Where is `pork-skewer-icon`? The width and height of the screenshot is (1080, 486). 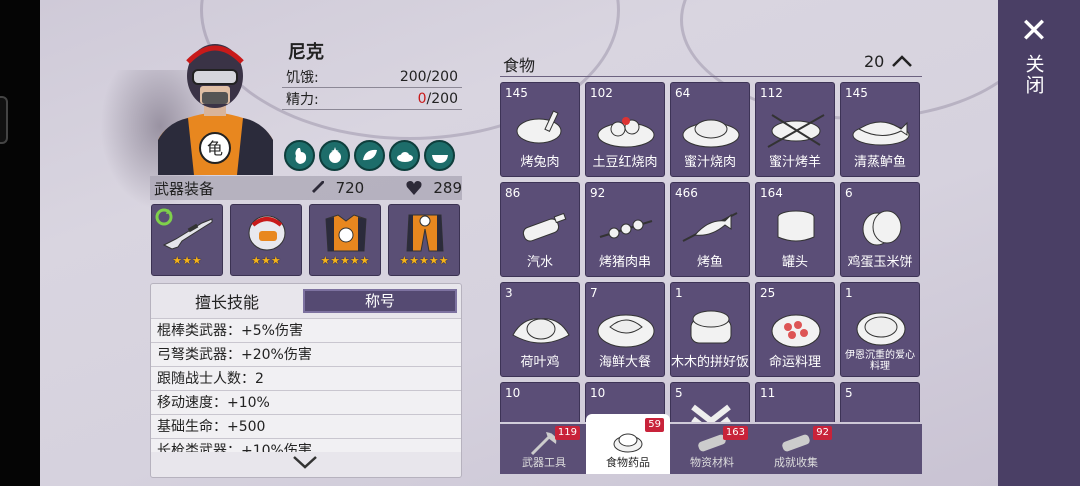
pork-skewer-icon is located at coordinates (626, 229).